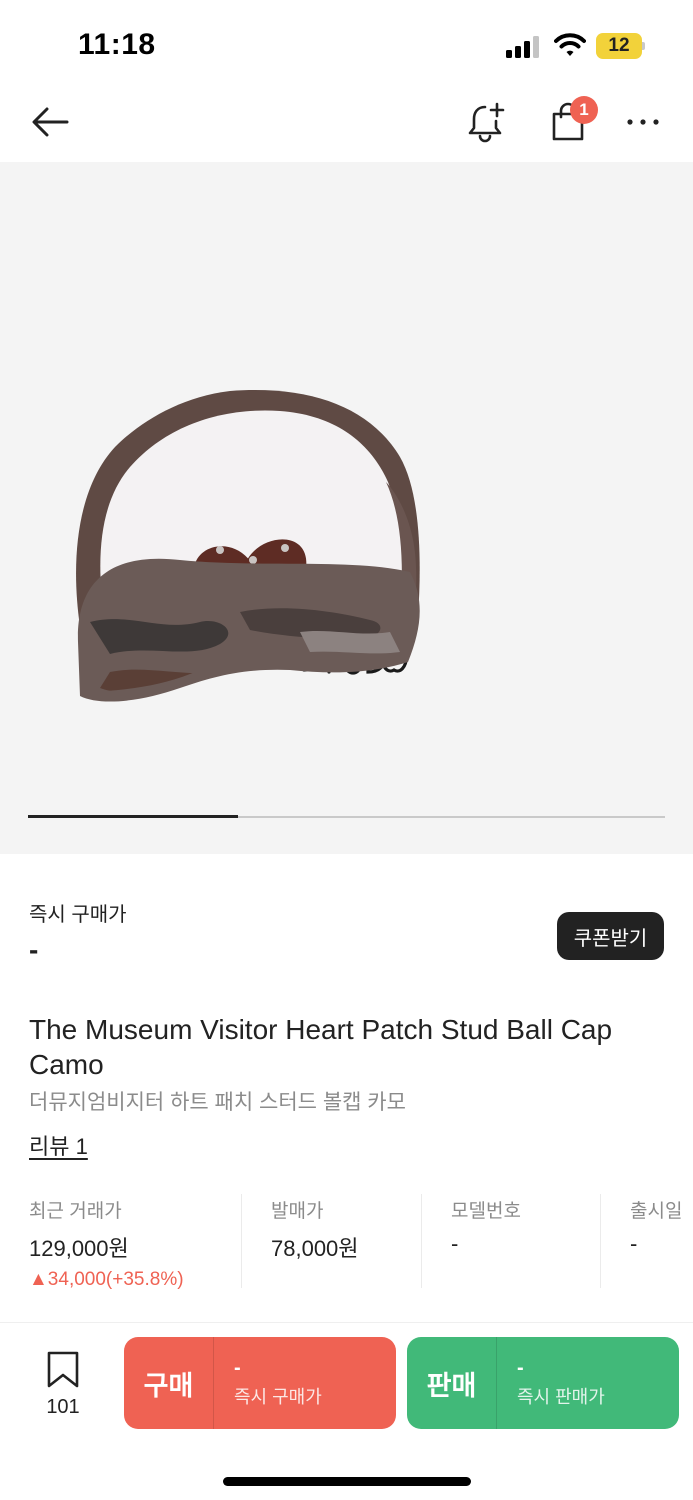 The height and width of the screenshot is (1500, 693). I want to click on top-nav-bar: 1, so click(346, 125).